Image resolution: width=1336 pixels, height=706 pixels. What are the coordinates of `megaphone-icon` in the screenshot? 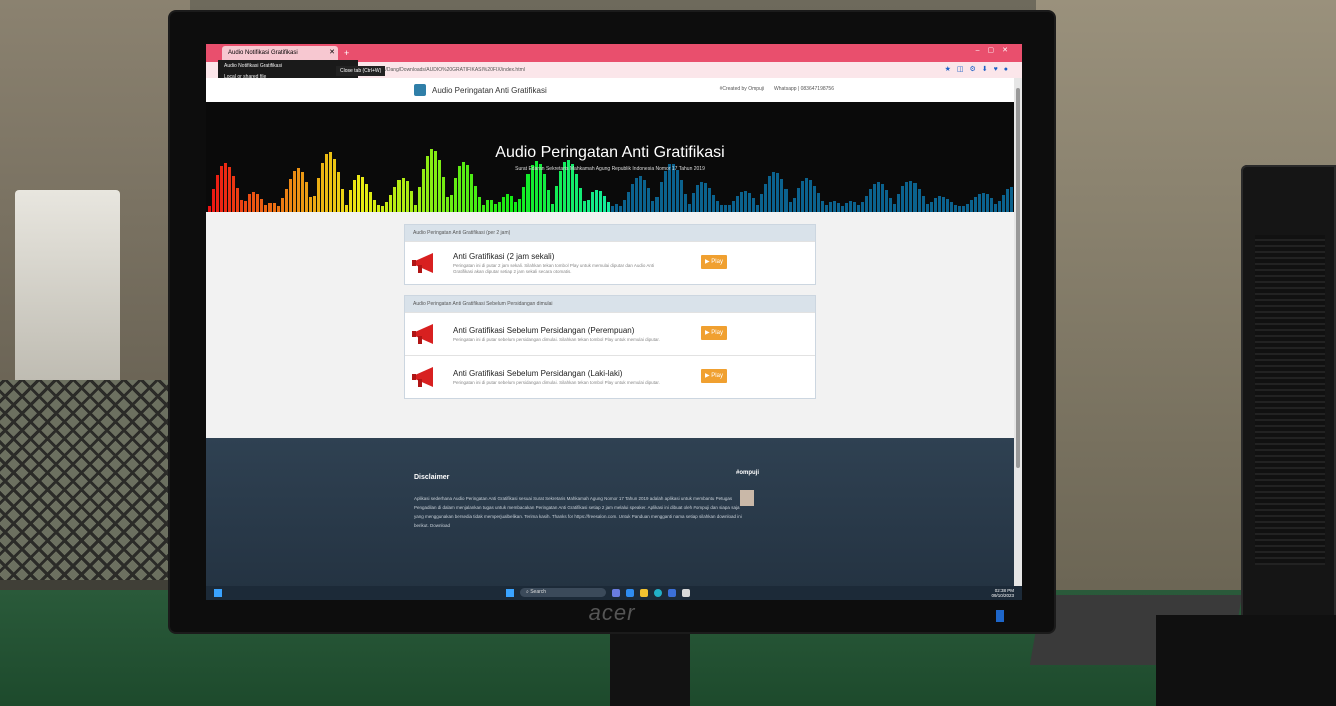 It's located at (426, 377).